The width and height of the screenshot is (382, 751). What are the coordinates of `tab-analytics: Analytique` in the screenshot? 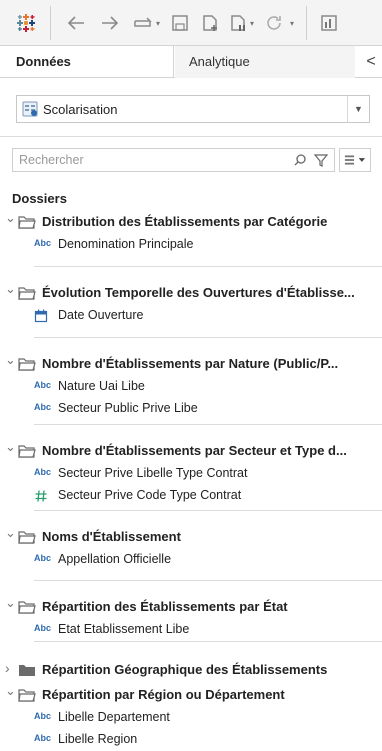 It's located at (265, 62).